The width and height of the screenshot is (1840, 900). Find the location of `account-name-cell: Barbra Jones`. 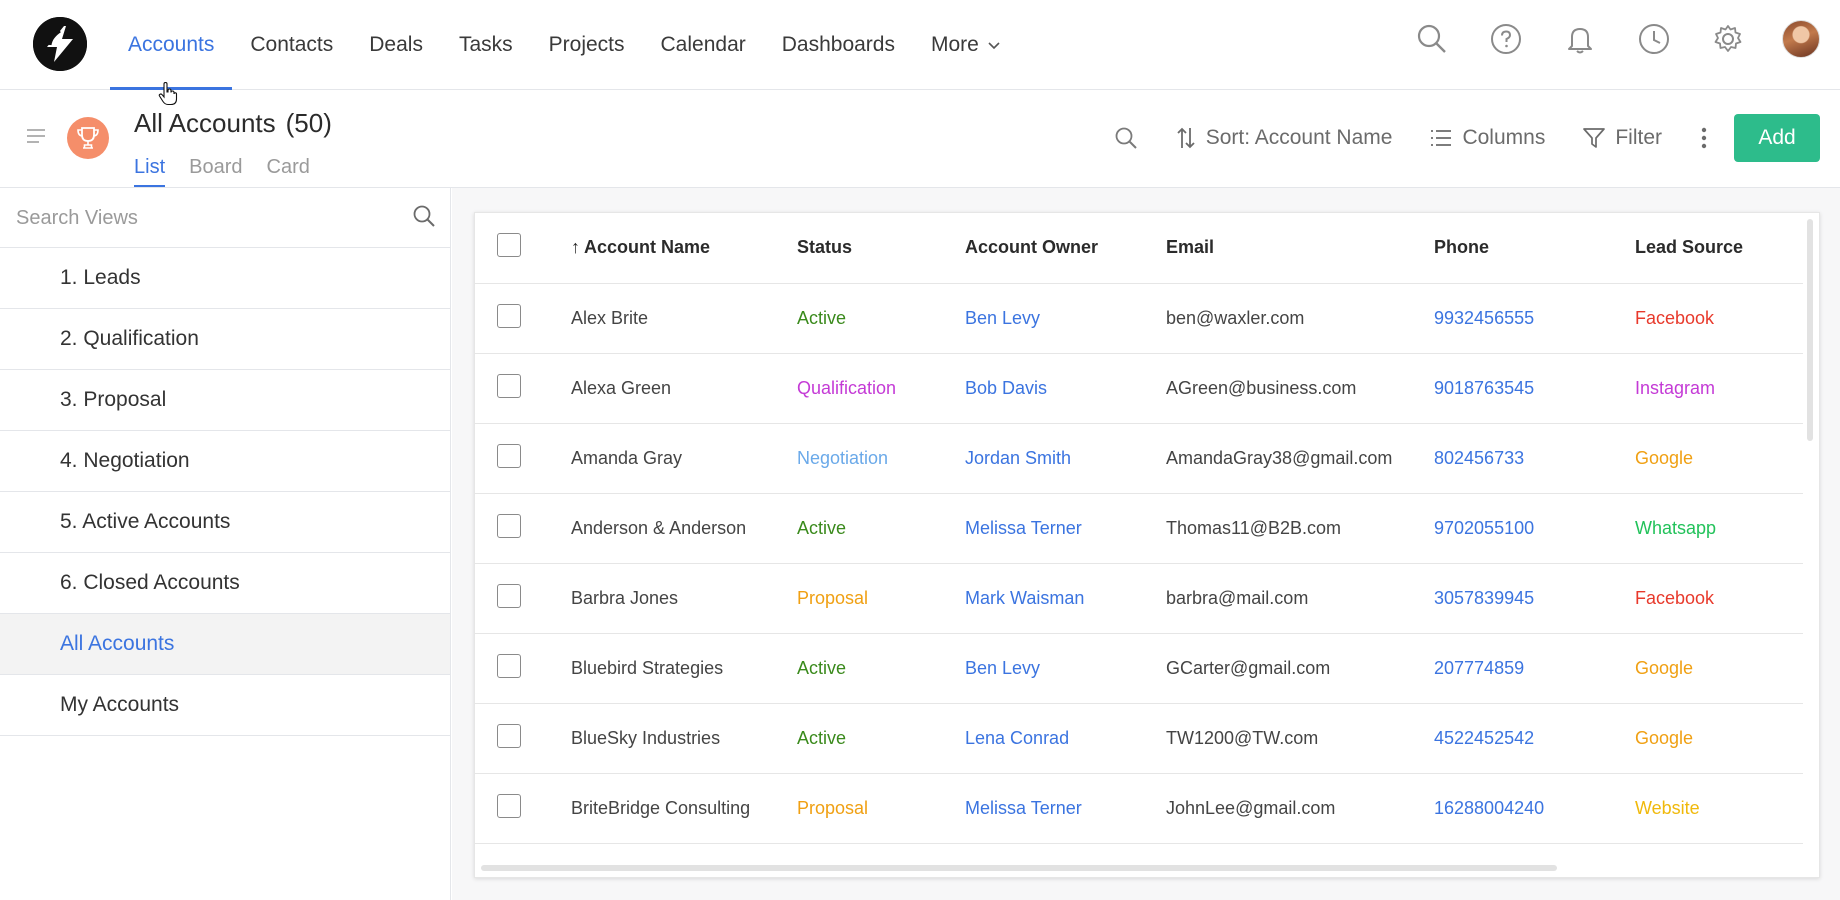

account-name-cell: Barbra Jones is located at coordinates (684, 598).